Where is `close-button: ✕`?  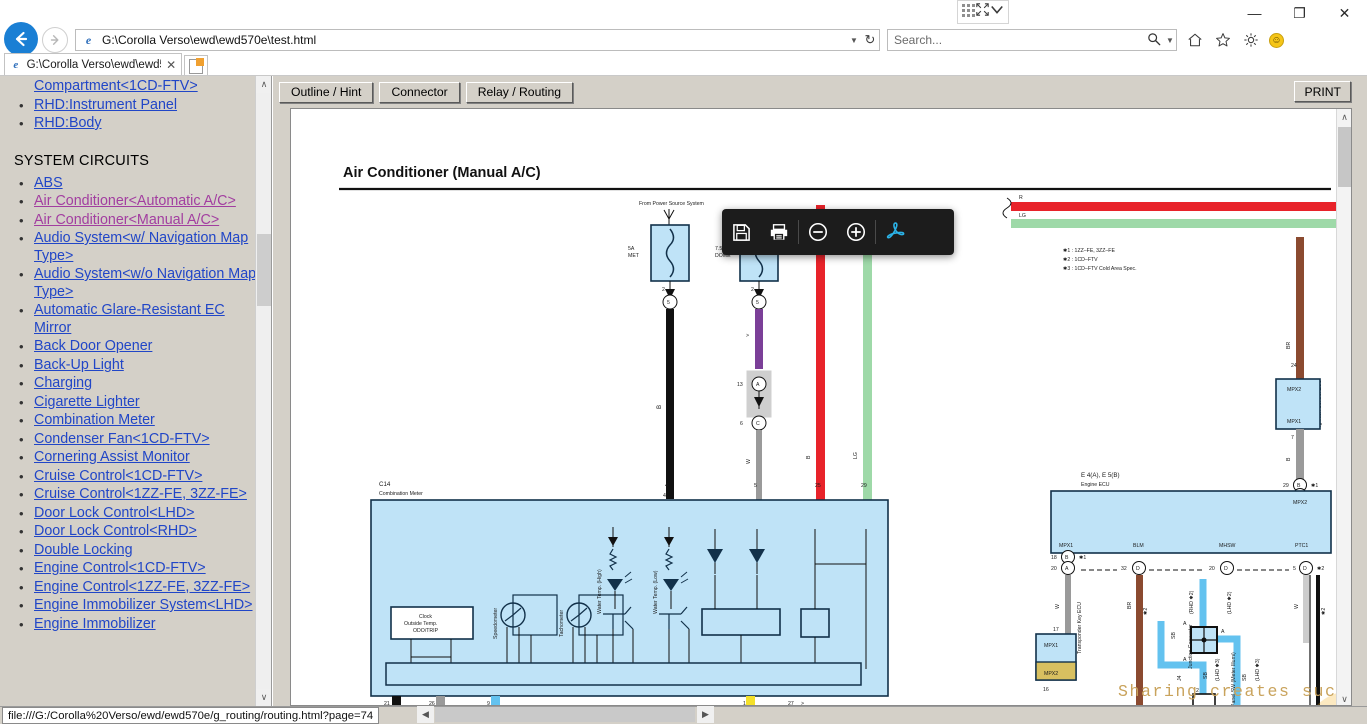
close-button: ✕ is located at coordinates (1344, 13).